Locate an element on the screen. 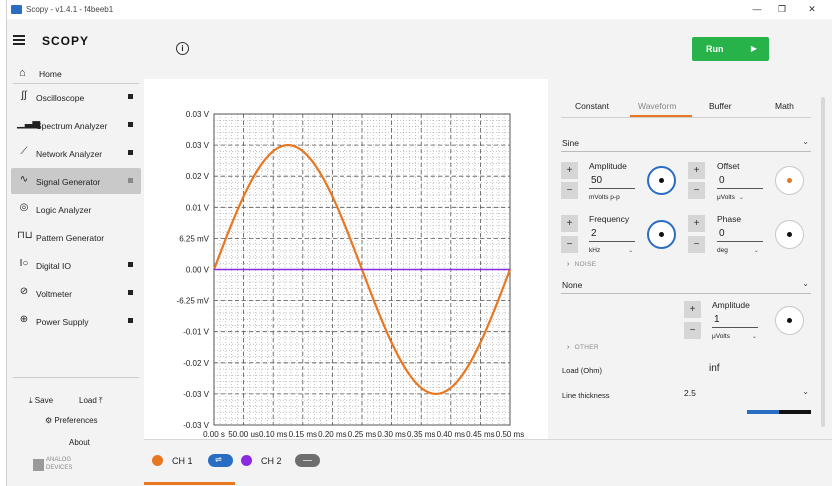 This screenshot has height=486, width=832. frequency-input: 2 is located at coordinates (612, 234).